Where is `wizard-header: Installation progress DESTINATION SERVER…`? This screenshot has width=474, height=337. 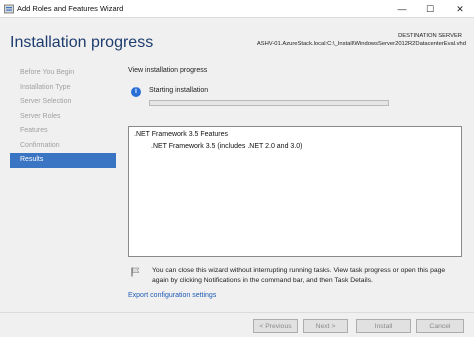 wizard-header: Installation progress DESTINATION SERVER… is located at coordinates (237, 42).